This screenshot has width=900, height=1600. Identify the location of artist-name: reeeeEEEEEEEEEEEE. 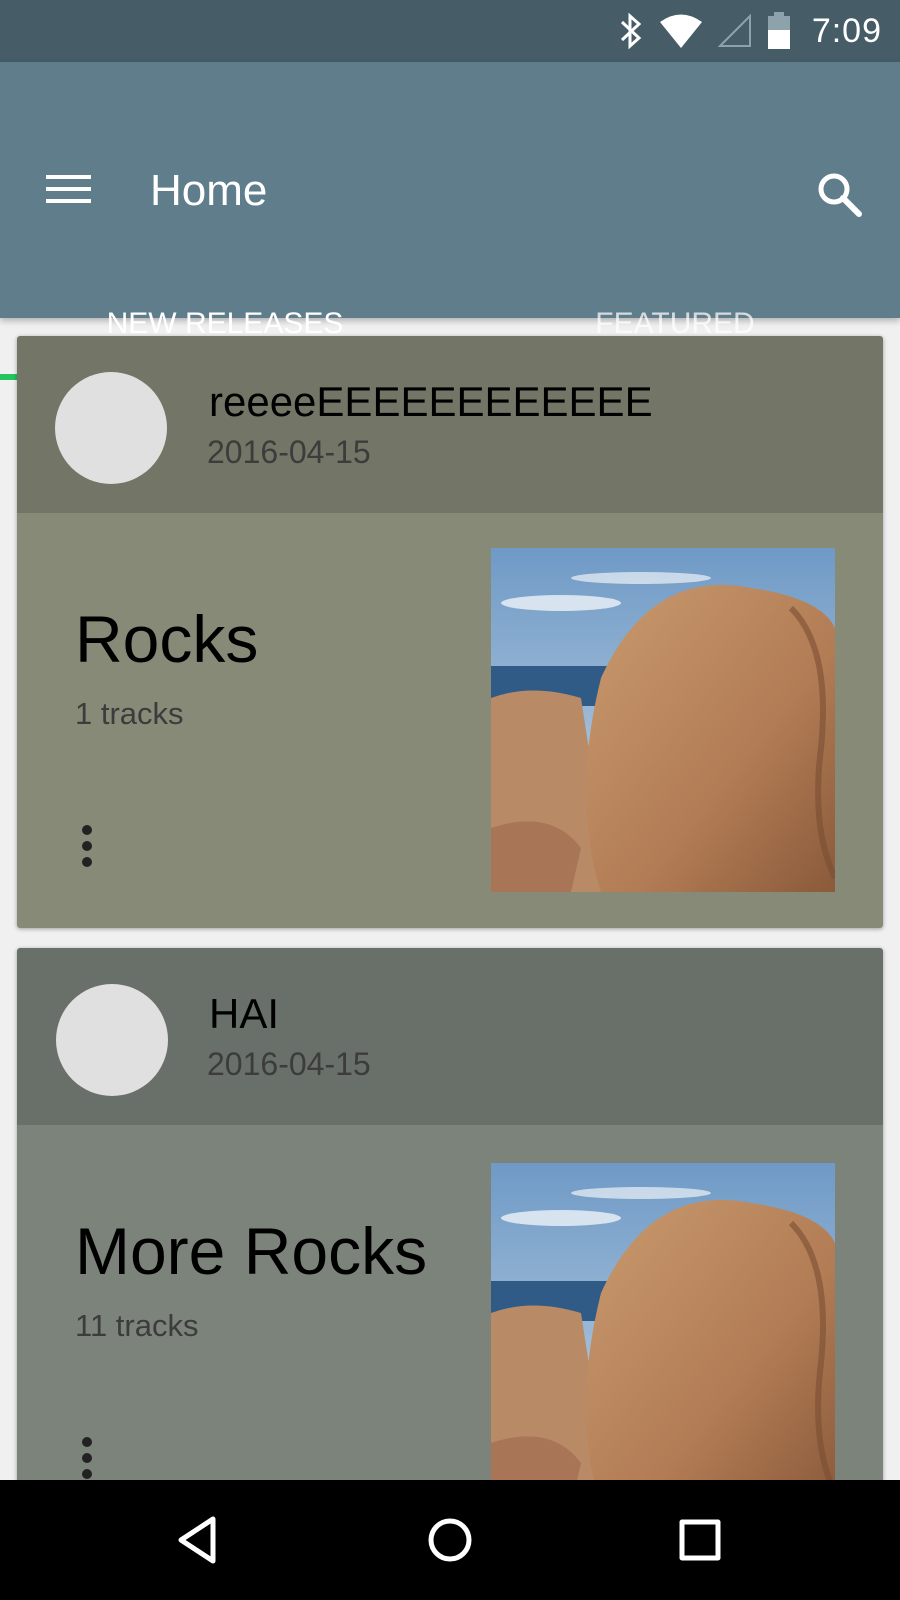
(431, 401).